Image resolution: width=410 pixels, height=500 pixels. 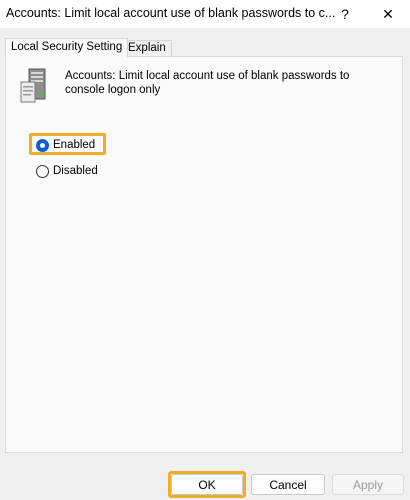 I want to click on ok-button: OK, so click(x=207, y=484).